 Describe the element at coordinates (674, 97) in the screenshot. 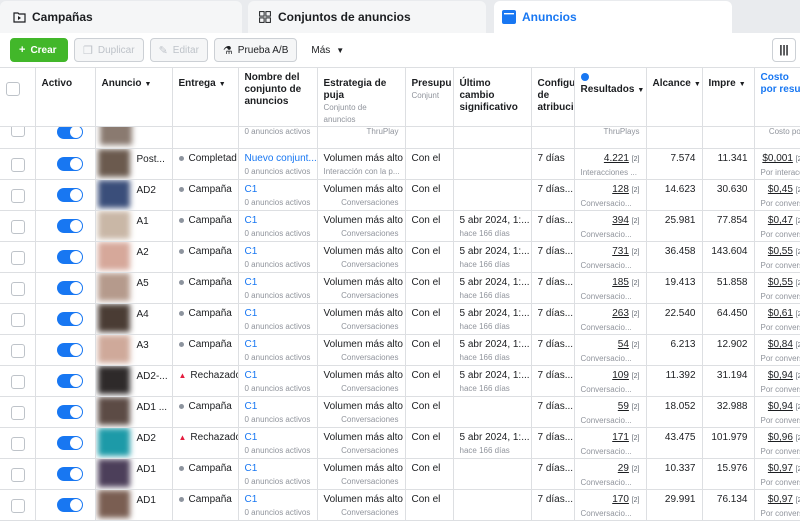

I see `col-reach: Alcance▼` at that location.